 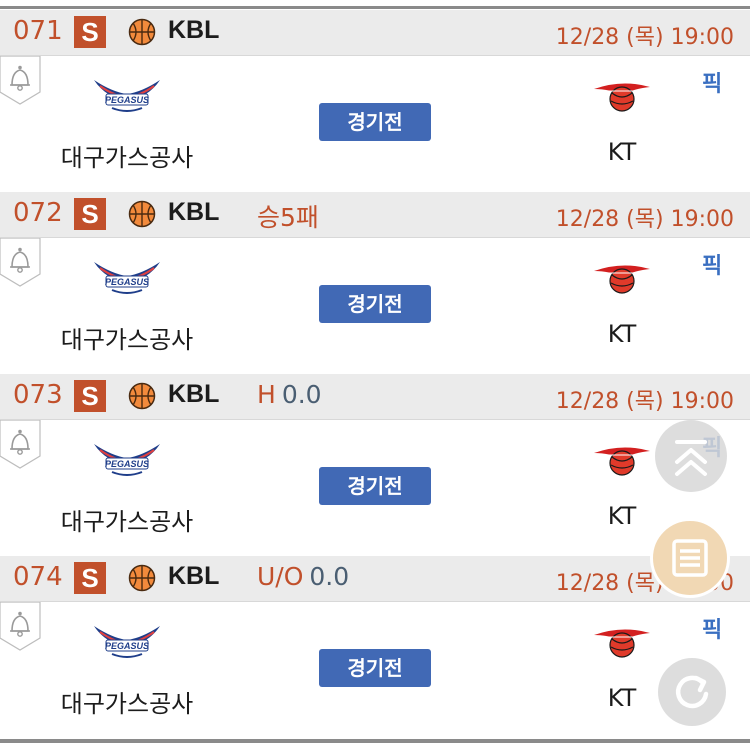 I want to click on refresh-button, so click(x=692, y=692).